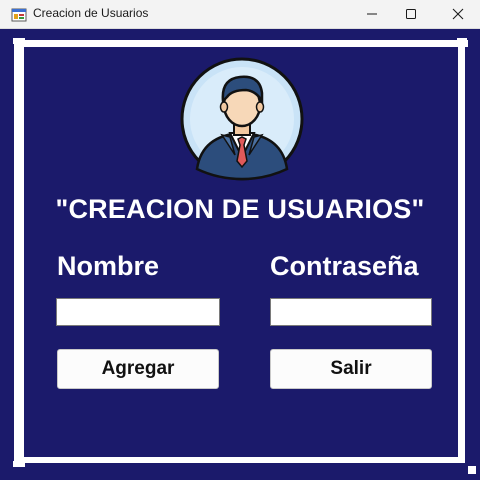 The width and height of the screenshot is (480, 480). Describe the element at coordinates (461, 251) in the screenshot. I see `border-right` at that location.